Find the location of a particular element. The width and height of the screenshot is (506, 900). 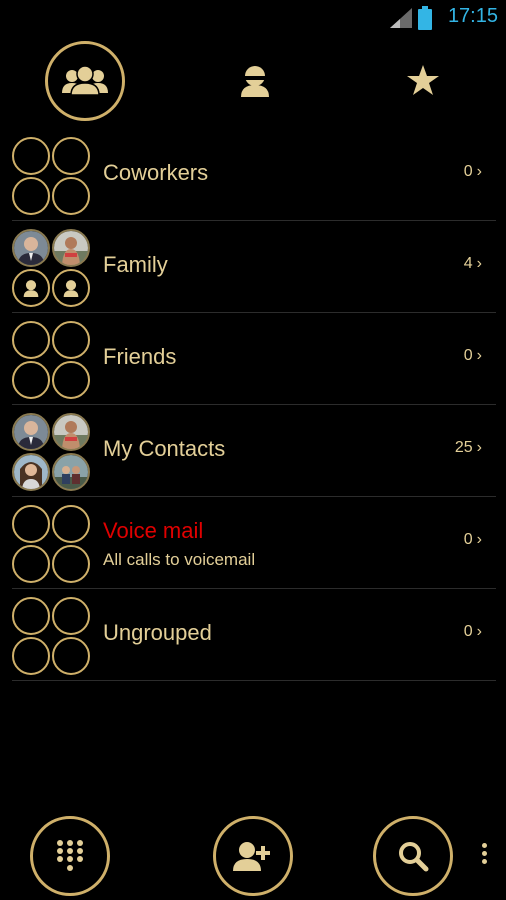

group-row-coworkers: Coworkers 0 › is located at coordinates (254, 175).